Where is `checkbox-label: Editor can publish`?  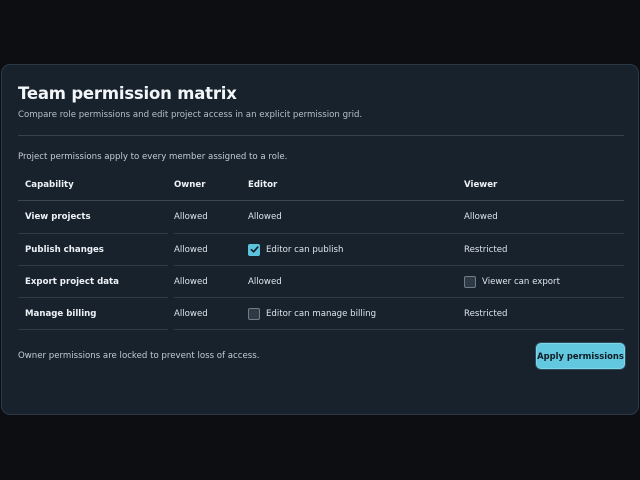
checkbox-label: Editor can publish is located at coordinates (305, 249).